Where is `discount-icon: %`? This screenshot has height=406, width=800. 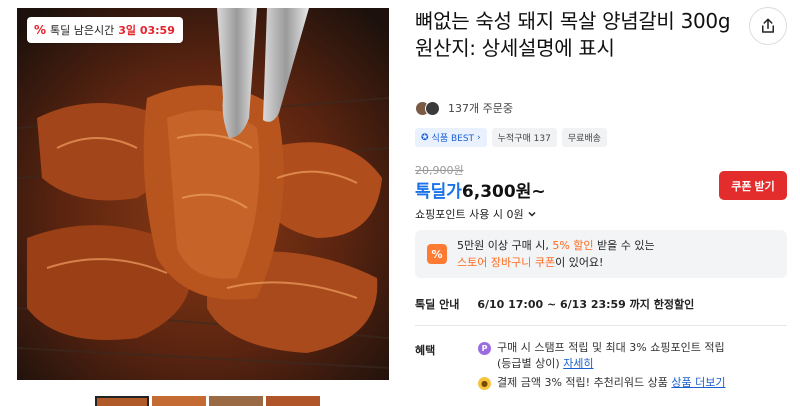 discount-icon: % is located at coordinates (437, 254).